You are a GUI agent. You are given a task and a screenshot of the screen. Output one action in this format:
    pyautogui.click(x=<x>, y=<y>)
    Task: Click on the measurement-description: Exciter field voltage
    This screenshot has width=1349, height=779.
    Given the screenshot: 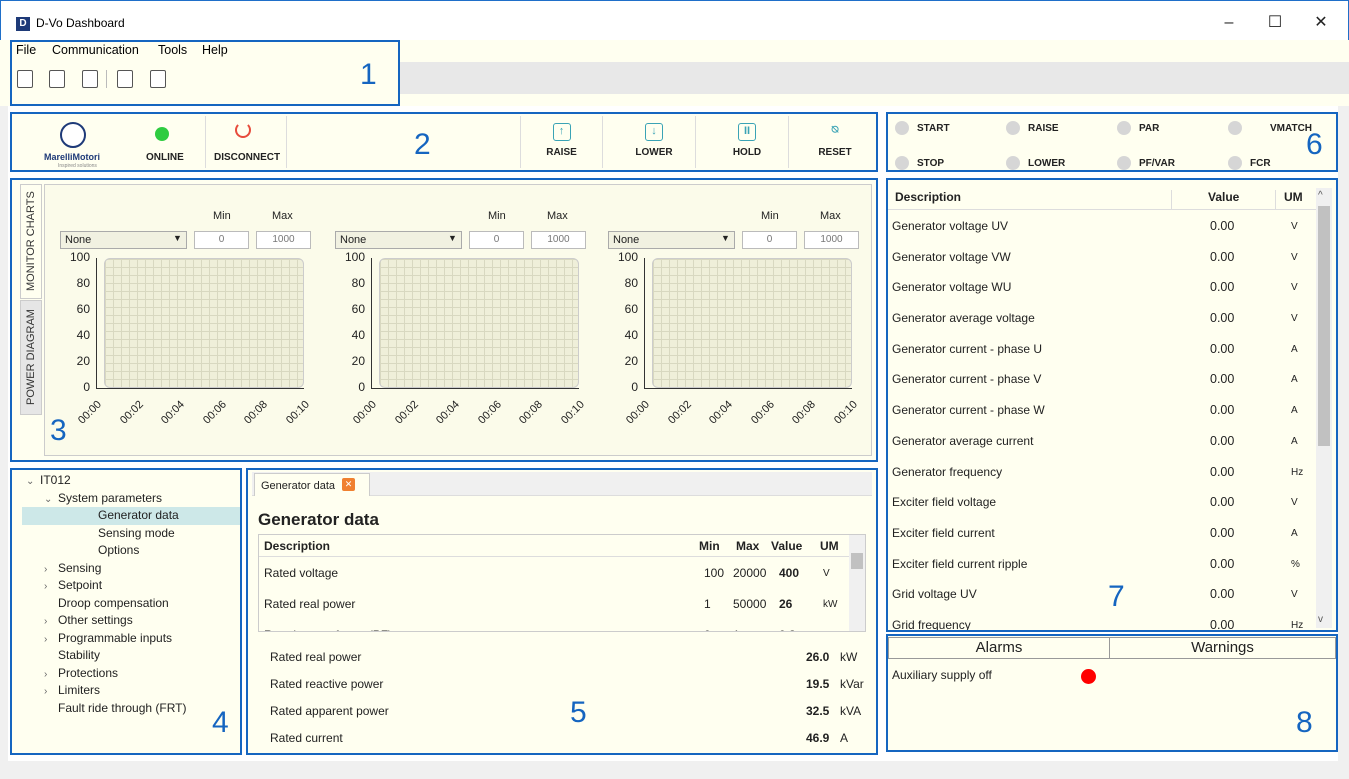 What is the action you would take?
    pyautogui.click(x=944, y=502)
    